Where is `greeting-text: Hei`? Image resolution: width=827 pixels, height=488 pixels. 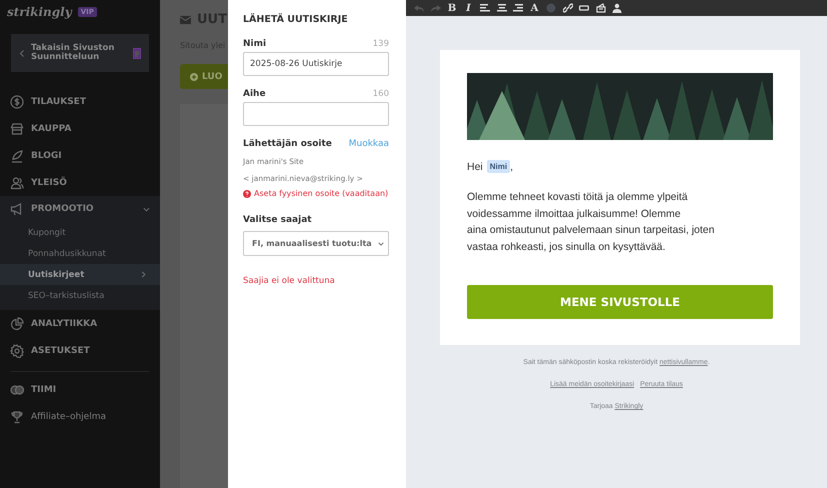
greeting-text: Hei is located at coordinates (475, 166).